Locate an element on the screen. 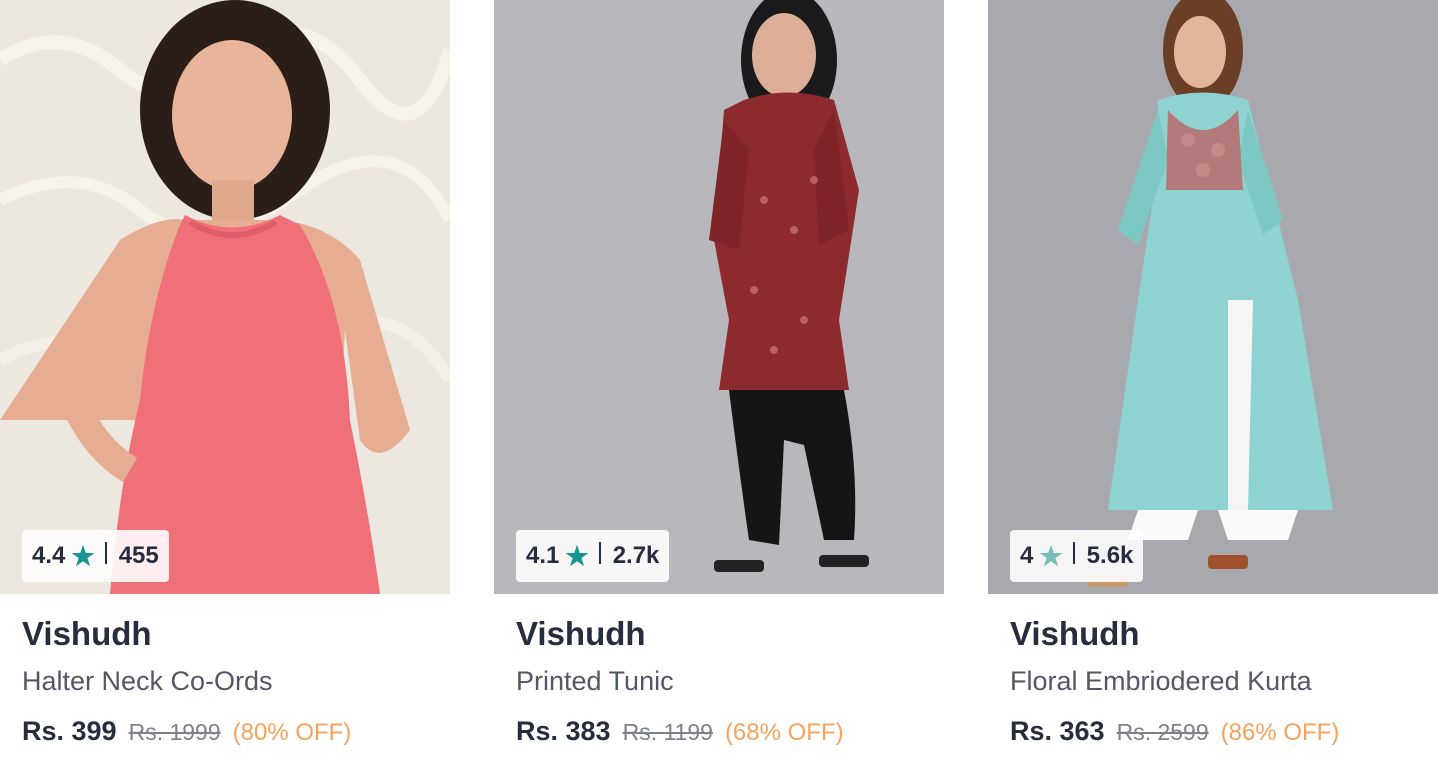 Image resolution: width=1439 pixels, height=760 pixels. product-title: Halter Neck Co-Ords is located at coordinates (147, 681).